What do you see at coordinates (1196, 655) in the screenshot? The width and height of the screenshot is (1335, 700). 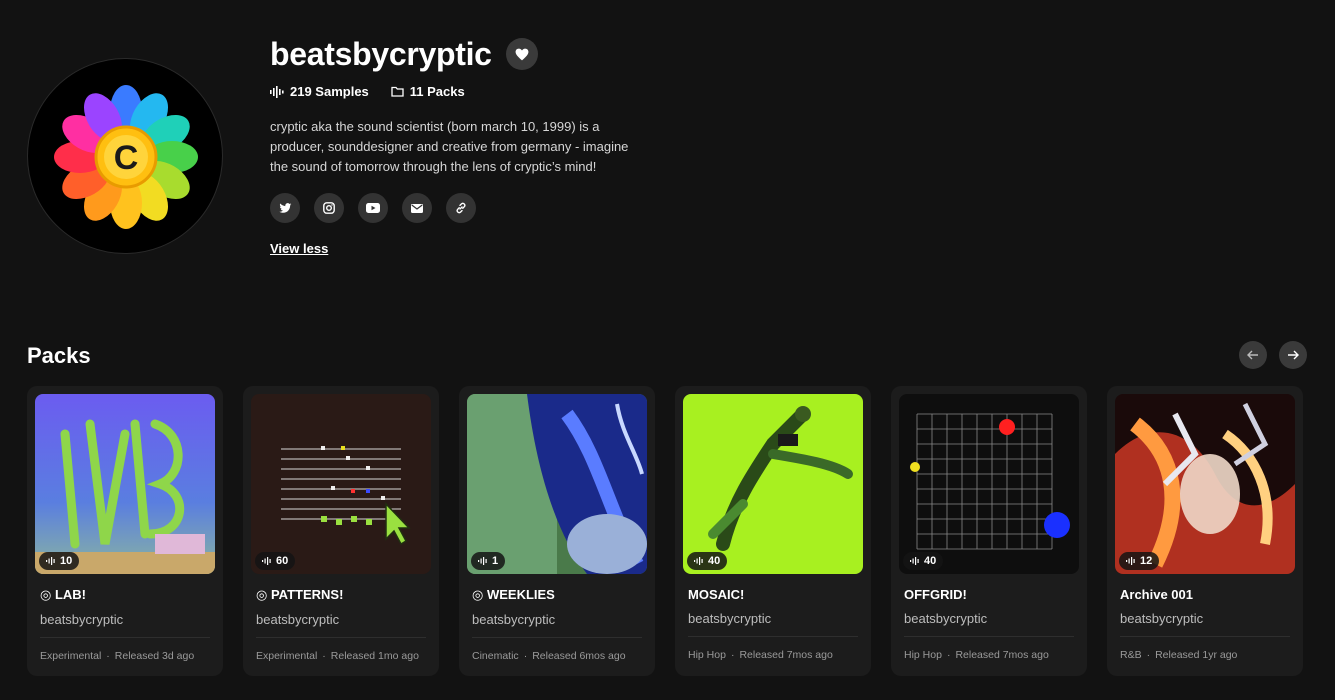 I see `pack-released: Released 1yr ago` at bounding box center [1196, 655].